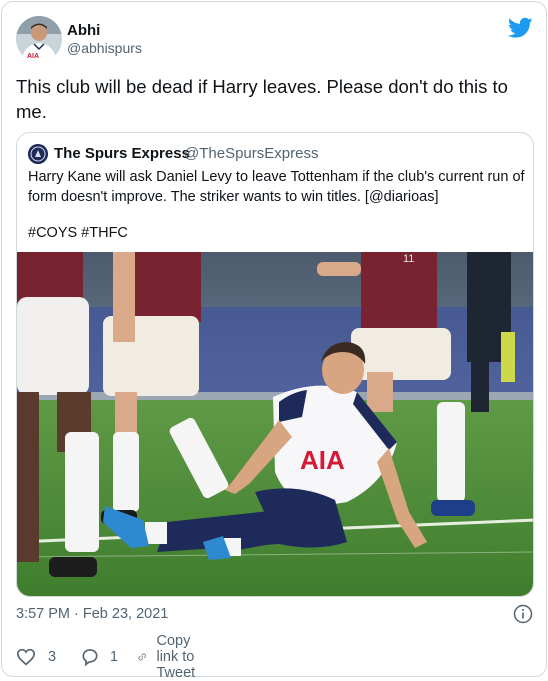  Describe the element at coordinates (83, 30) in the screenshot. I see `author-name: Abhi` at that location.